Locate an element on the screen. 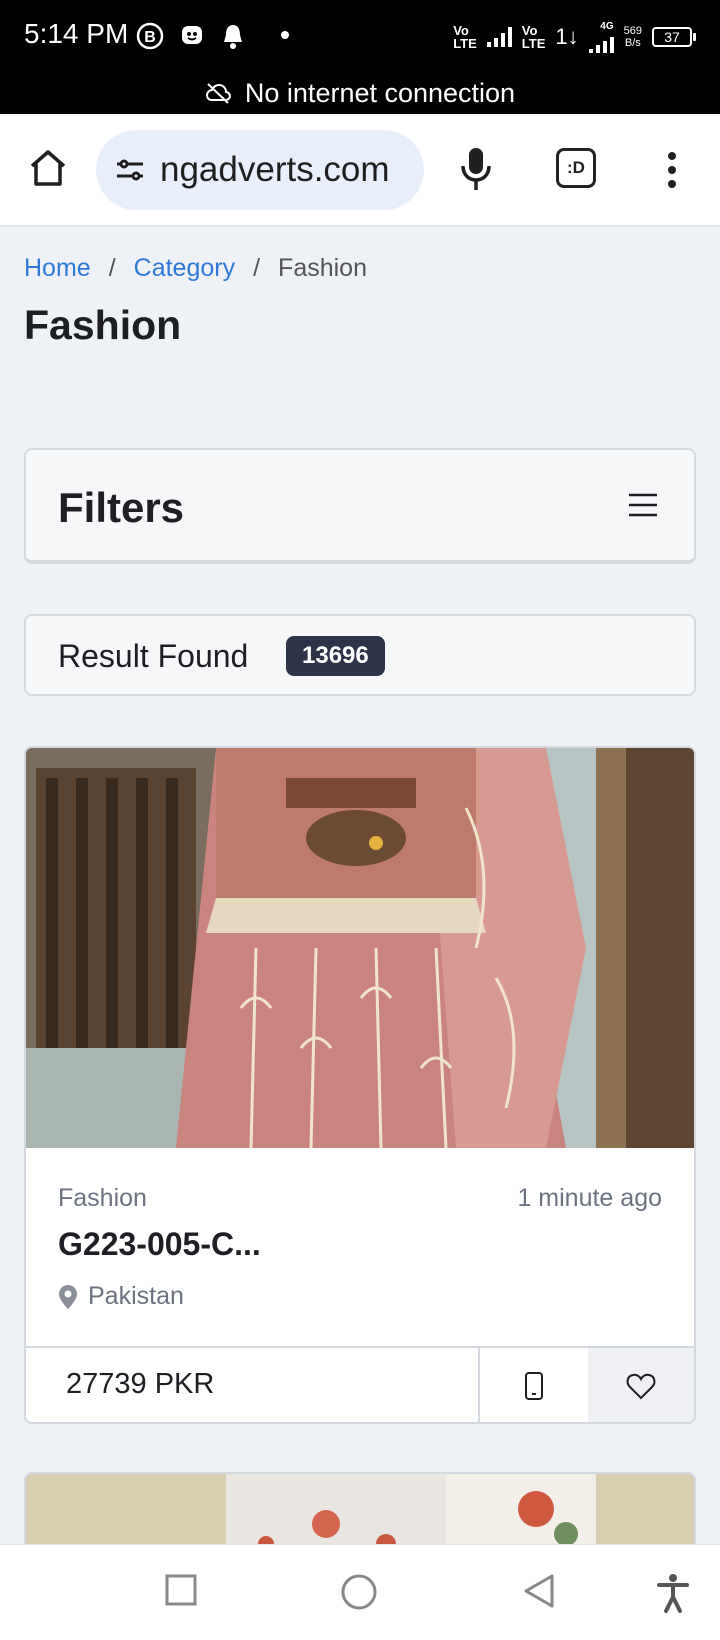 Image resolution: width=720 pixels, height=1640 pixels. status-time: 5:14 PM is located at coordinates (76, 33).